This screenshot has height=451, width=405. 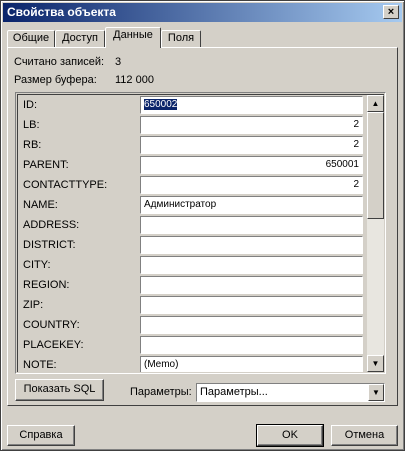 I want to click on field-row-zip: ZIP:, so click(x=193, y=305).